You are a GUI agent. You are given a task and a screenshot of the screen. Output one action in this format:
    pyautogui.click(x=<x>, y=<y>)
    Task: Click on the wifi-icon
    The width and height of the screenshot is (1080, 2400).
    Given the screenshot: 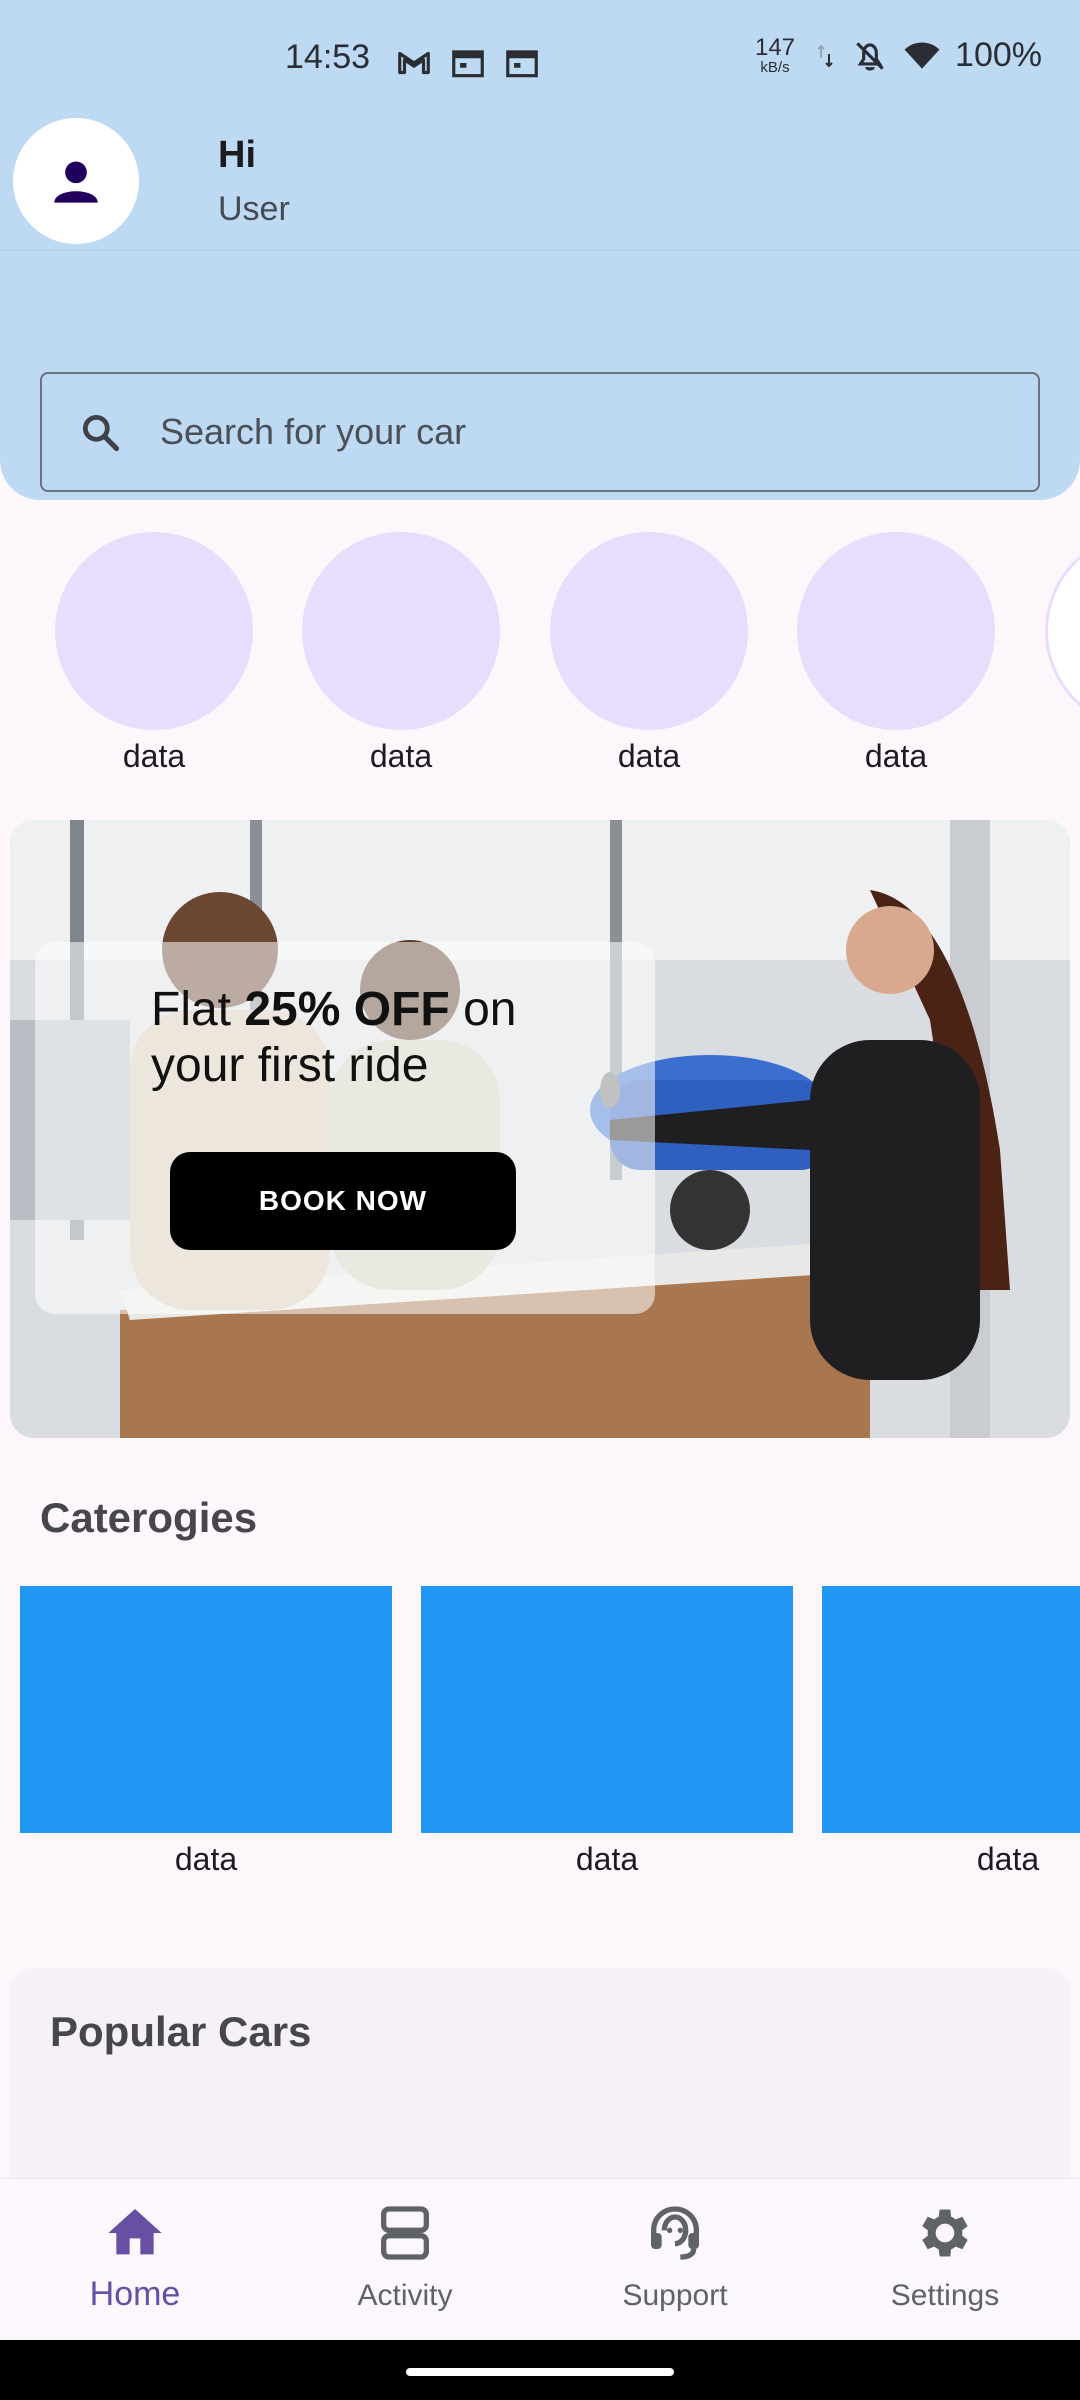 What is the action you would take?
    pyautogui.click(x=922, y=55)
    